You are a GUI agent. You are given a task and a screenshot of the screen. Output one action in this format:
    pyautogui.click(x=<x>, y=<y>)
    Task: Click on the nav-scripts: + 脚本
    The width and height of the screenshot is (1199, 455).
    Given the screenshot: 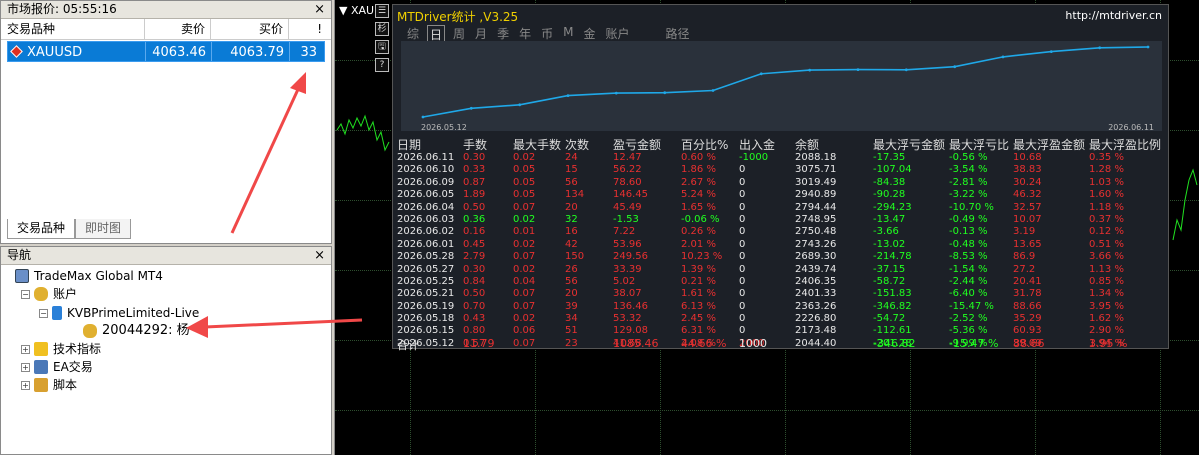 What is the action you would take?
    pyautogui.click(x=49, y=385)
    